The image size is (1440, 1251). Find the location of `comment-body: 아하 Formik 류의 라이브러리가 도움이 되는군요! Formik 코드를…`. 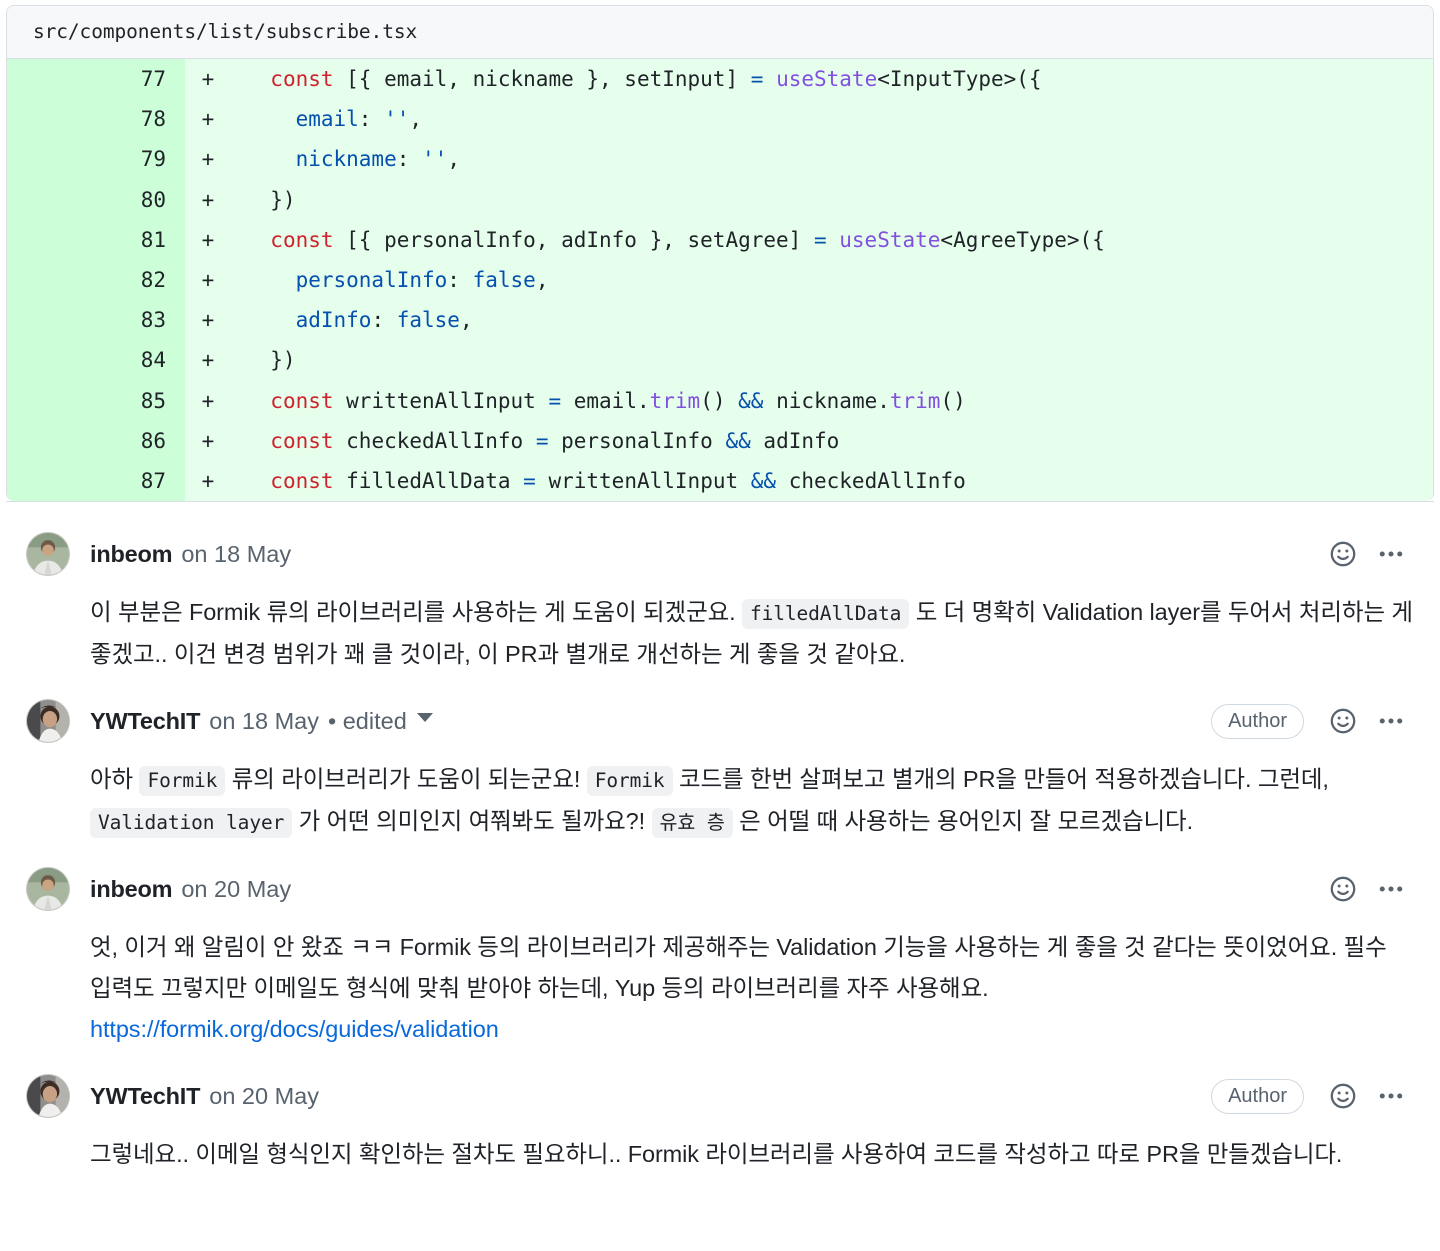

comment-body: 아하 Formik 류의 라이브러리가 도움이 되는군요! Formik 코드를… is located at coordinates (720, 793).